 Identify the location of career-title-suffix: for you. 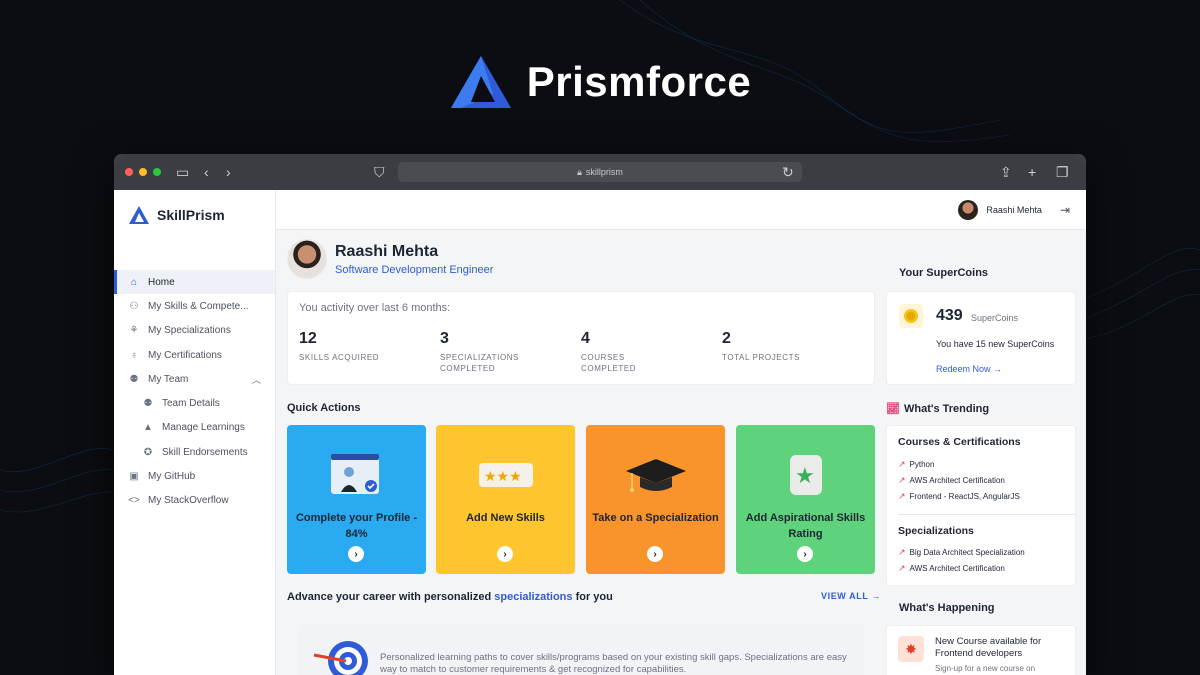
(592, 597).